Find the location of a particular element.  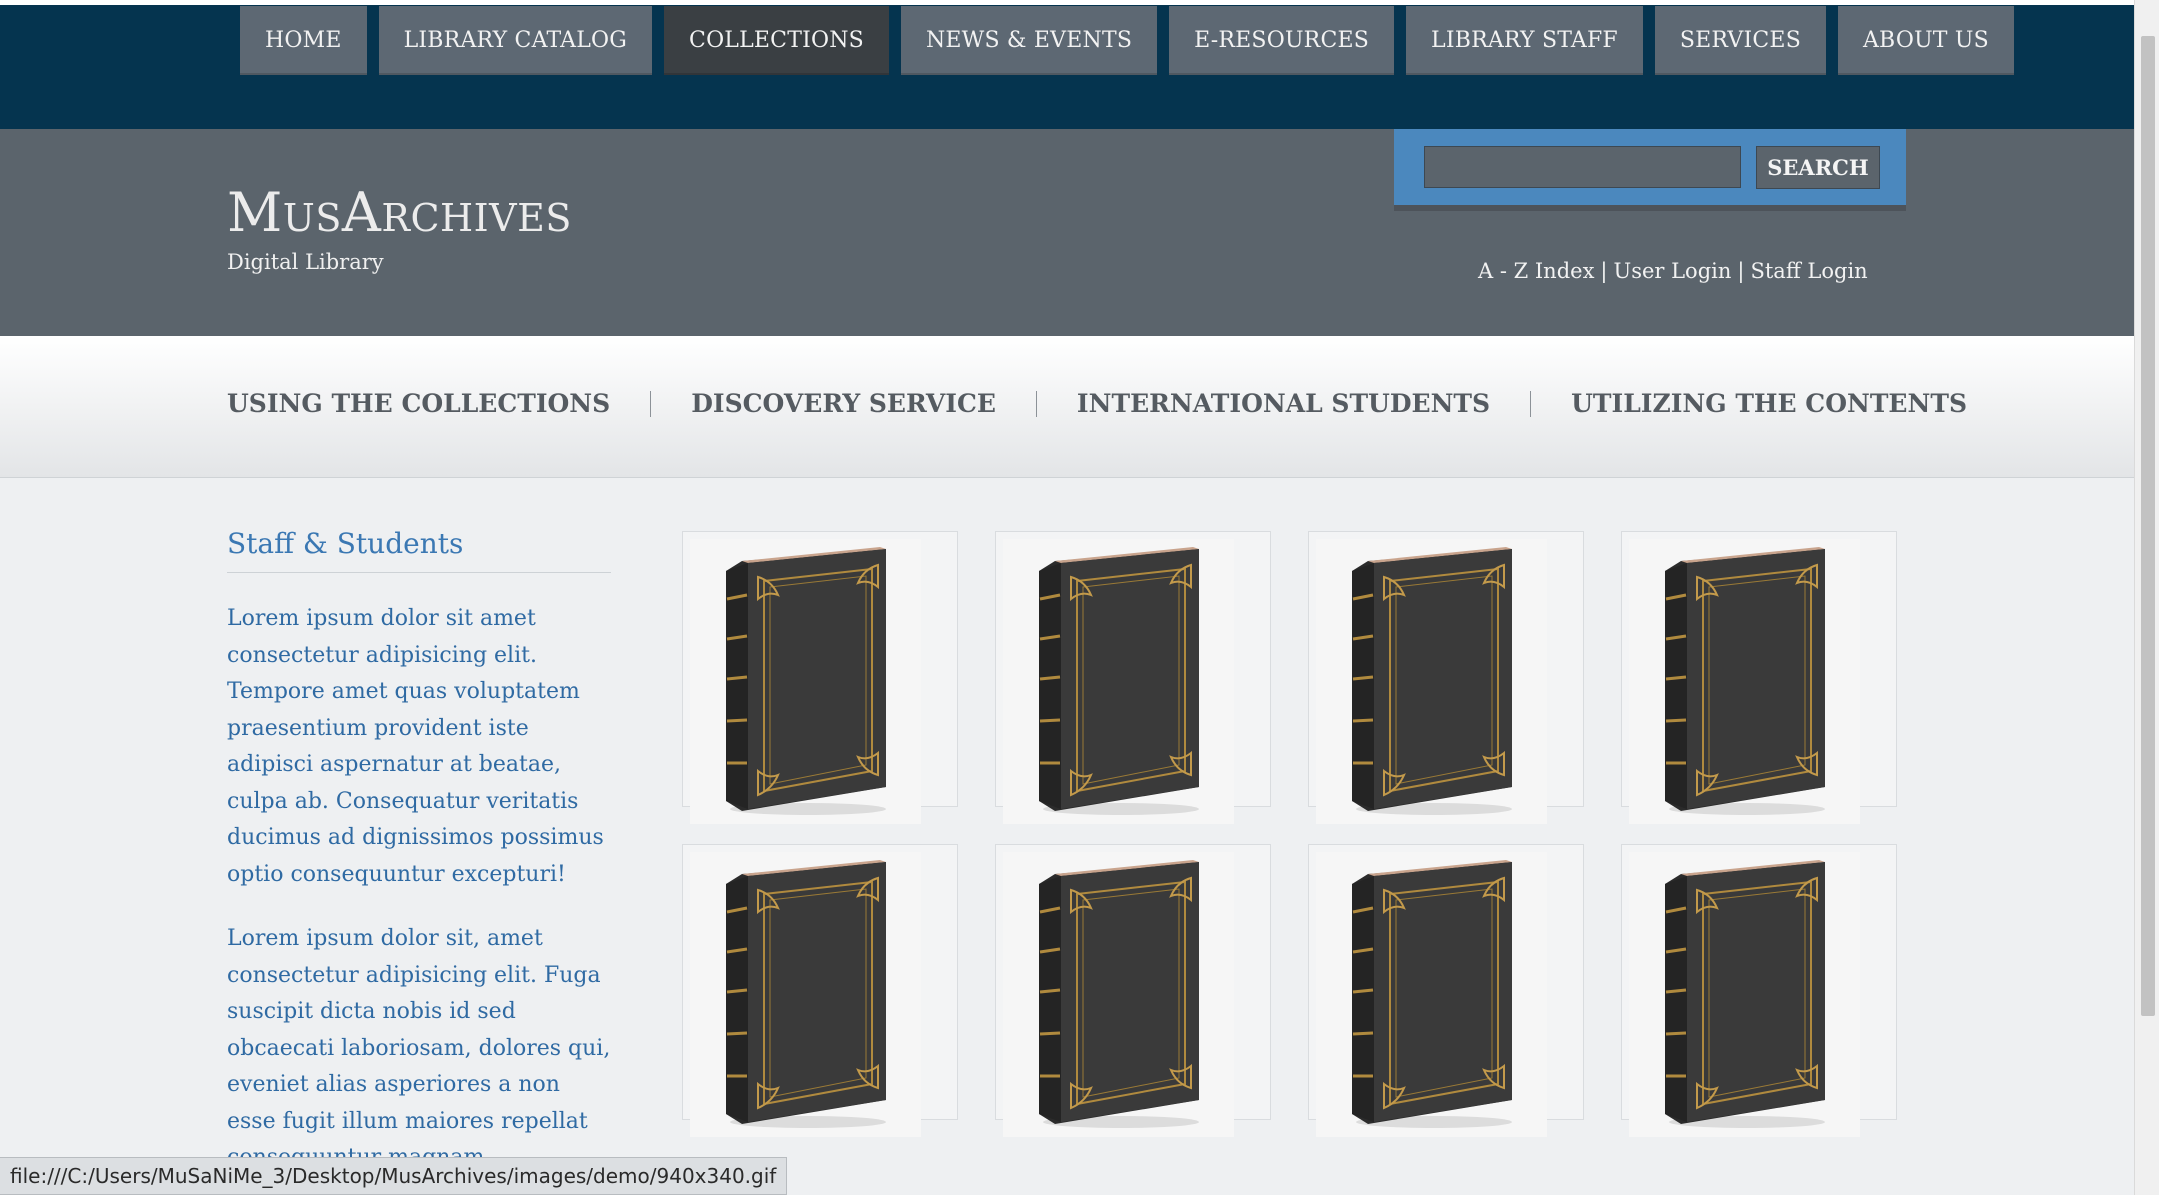

vertical-scrollbar is located at coordinates (2146, 597).